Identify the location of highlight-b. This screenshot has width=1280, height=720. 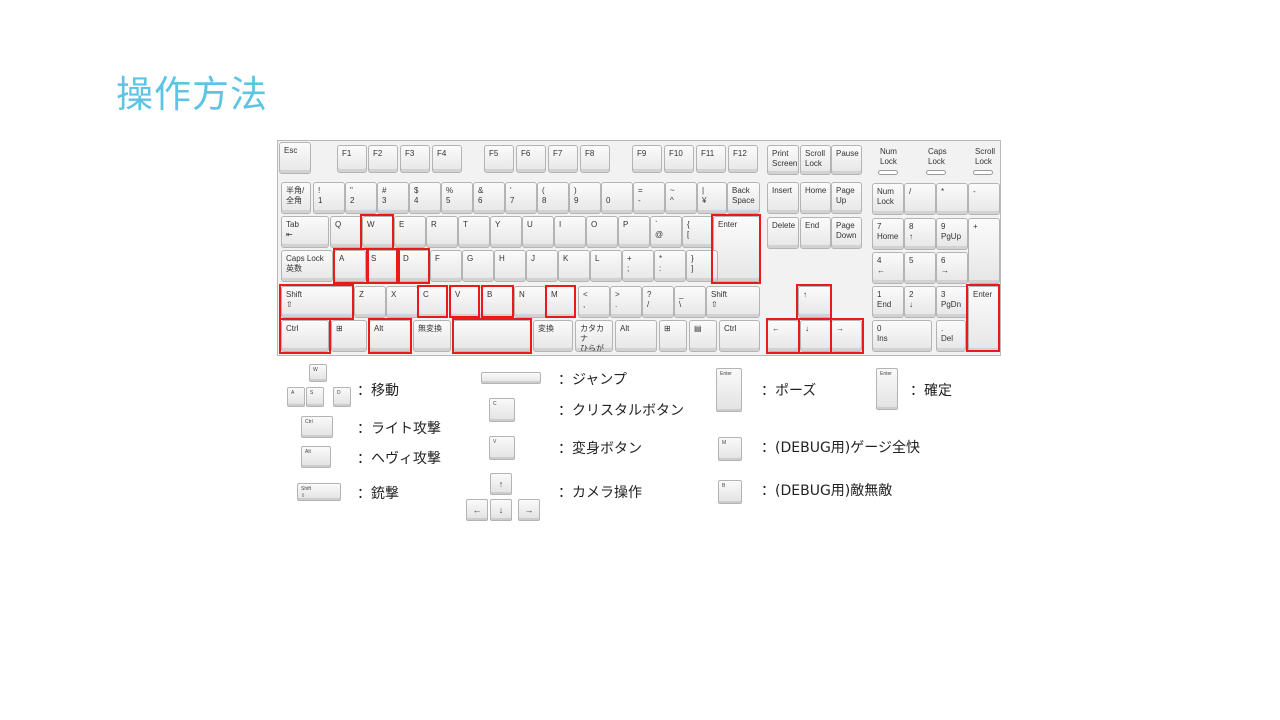
(497, 301).